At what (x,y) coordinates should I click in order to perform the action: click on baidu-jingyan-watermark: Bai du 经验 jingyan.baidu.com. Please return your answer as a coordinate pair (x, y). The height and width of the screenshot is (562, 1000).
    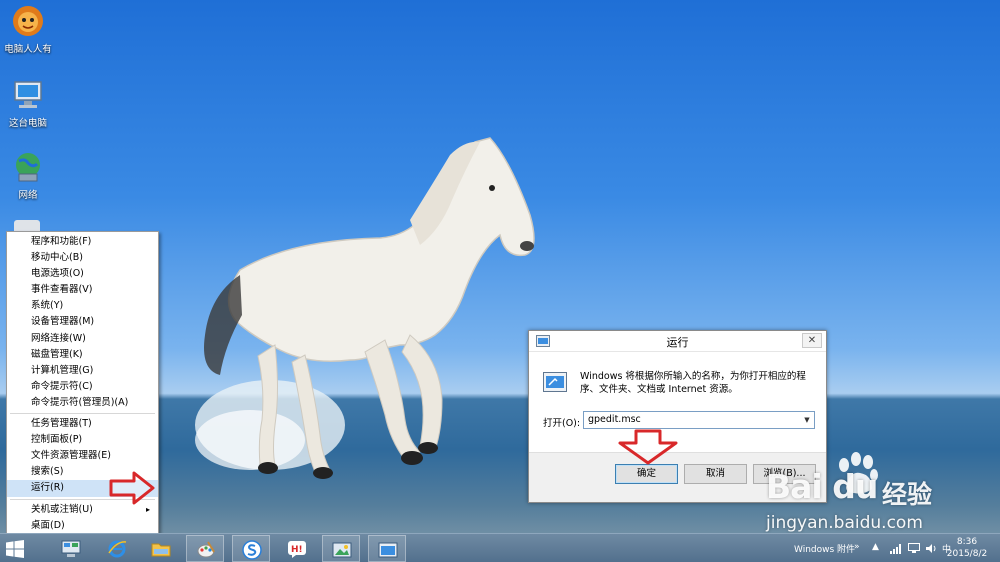
    Looking at the image, I should click on (875, 493).